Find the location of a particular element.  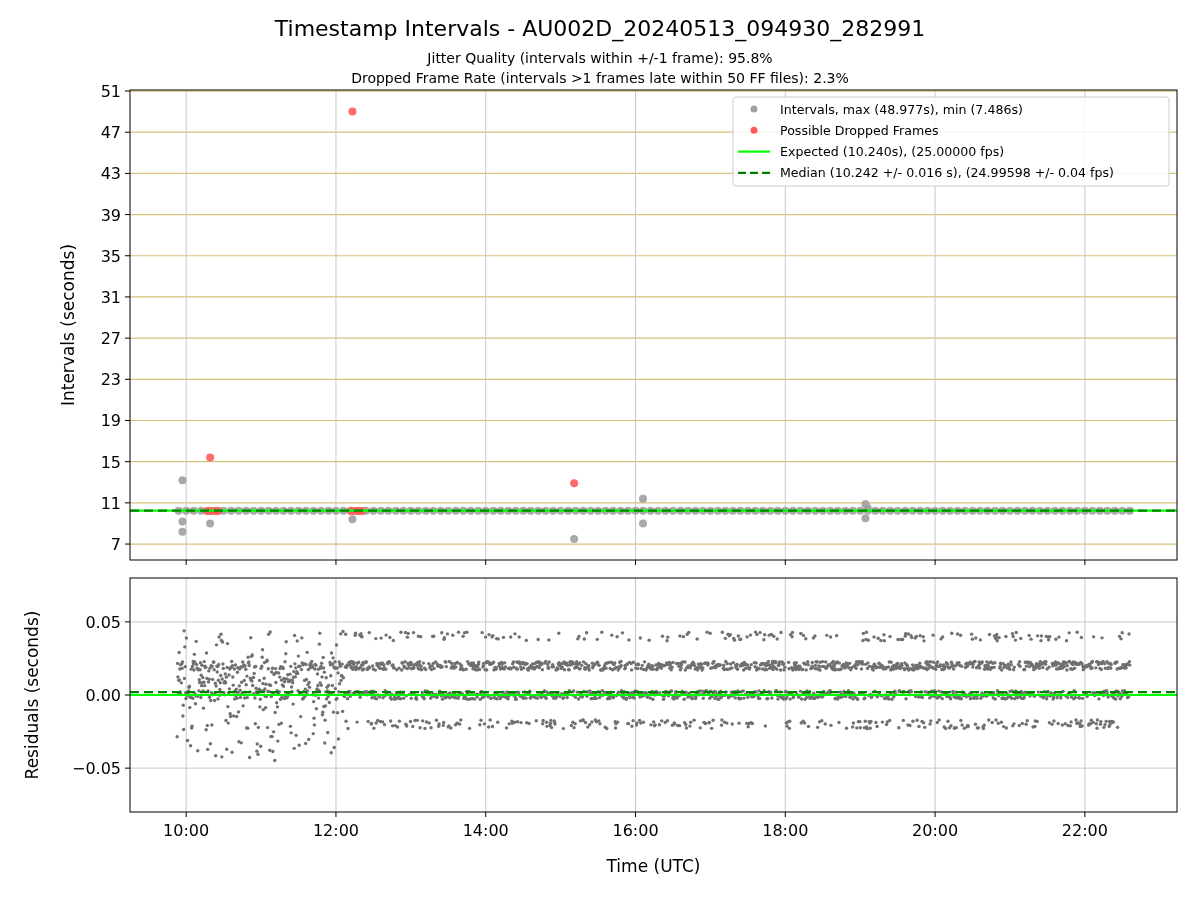

x-tick-label: 20:00 is located at coordinates (935, 830).